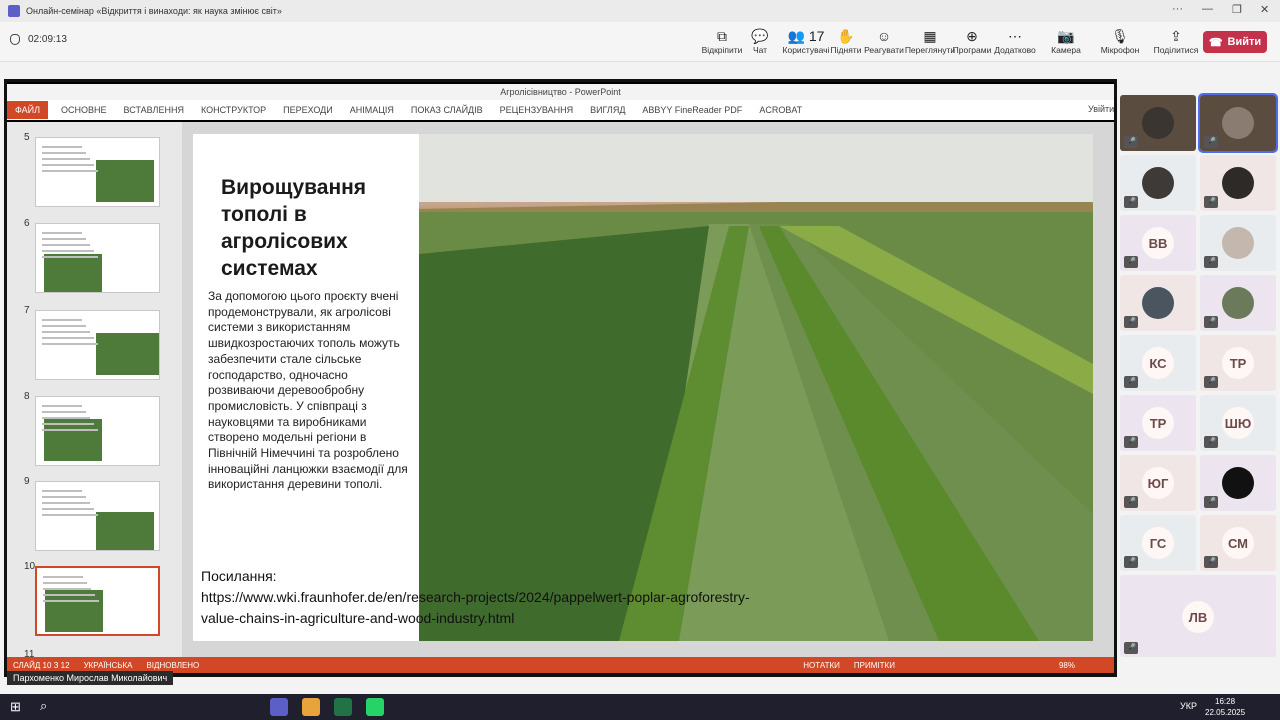  What do you see at coordinates (43, 706) in the screenshot?
I see `search-icon: ⌕` at bounding box center [43, 706].